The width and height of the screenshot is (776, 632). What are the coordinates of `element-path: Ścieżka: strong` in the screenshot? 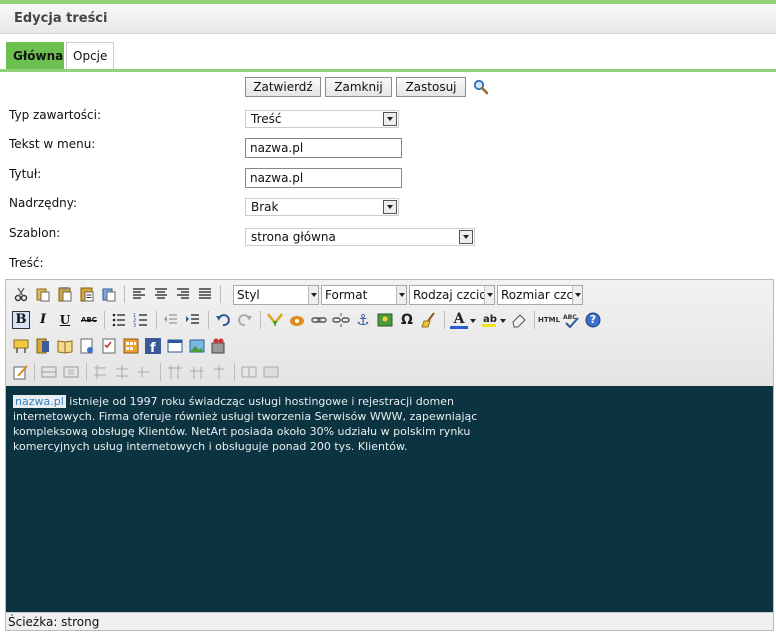 It's located at (54, 622).